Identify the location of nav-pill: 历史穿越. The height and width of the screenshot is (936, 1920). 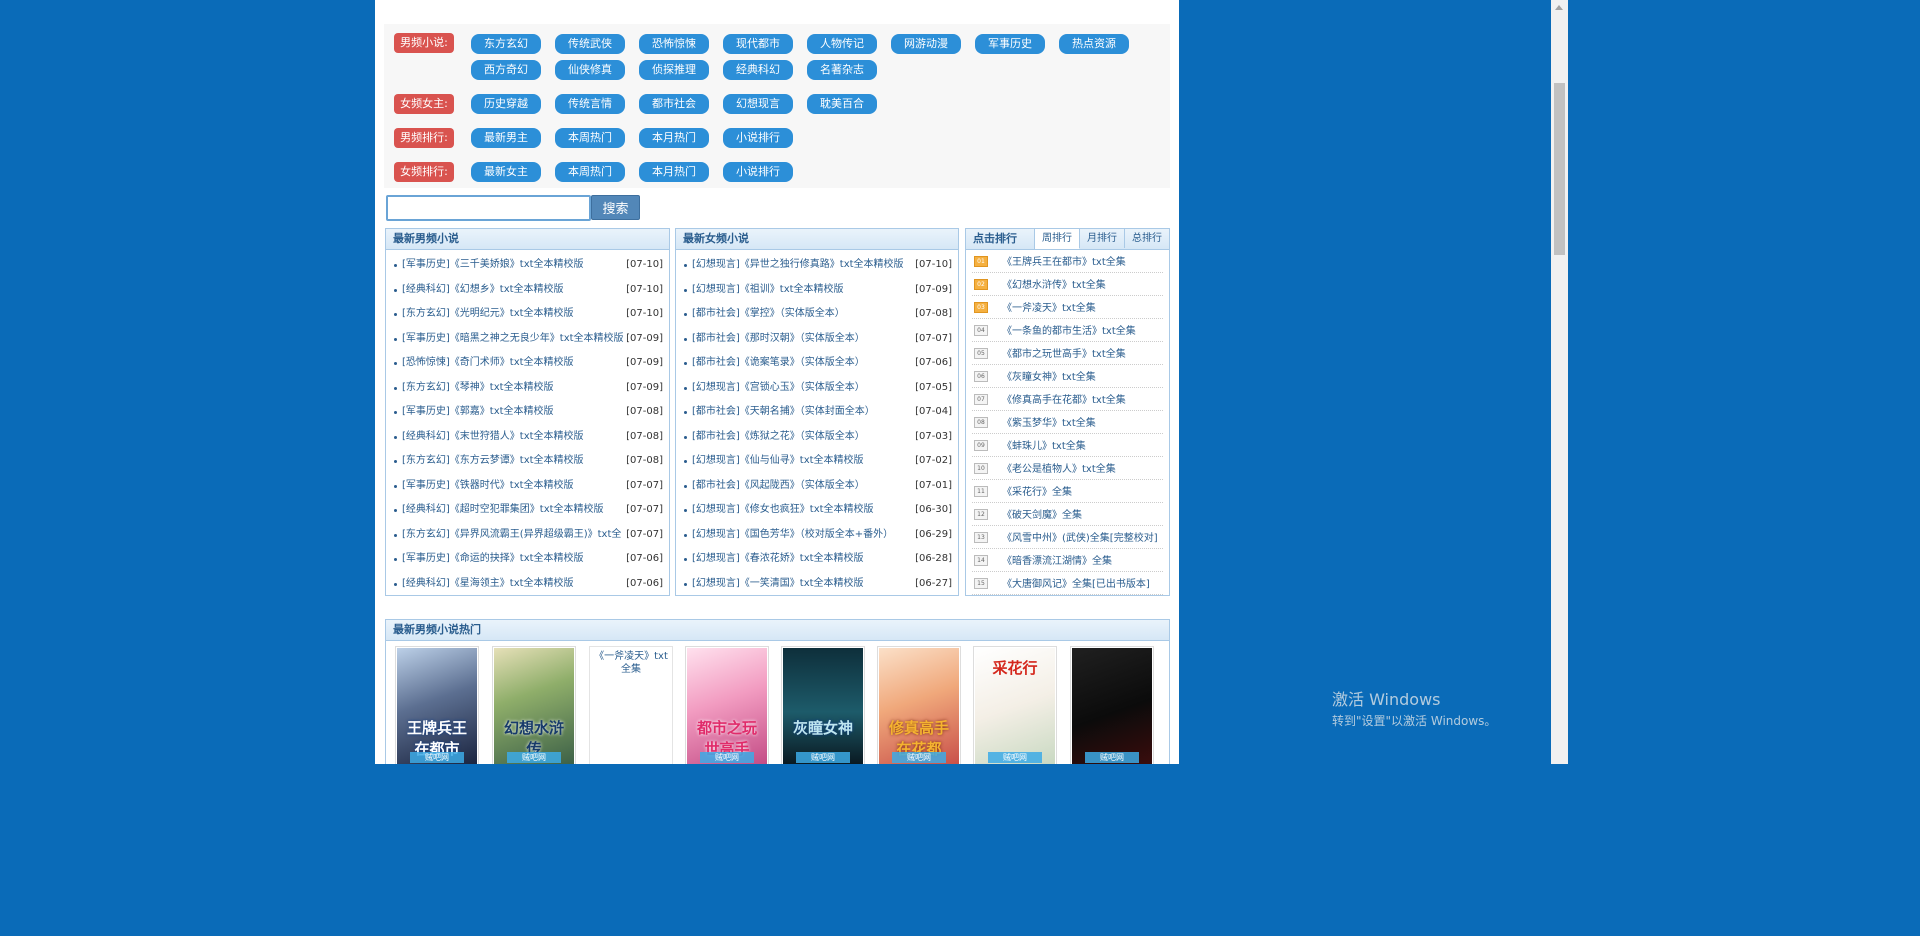
(506, 104).